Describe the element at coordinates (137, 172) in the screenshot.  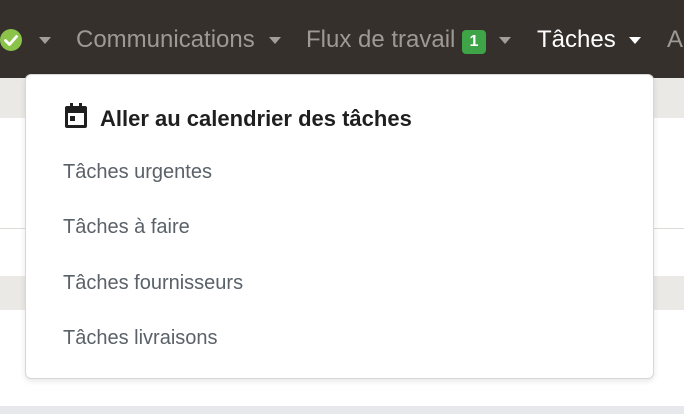
I see `menu-item-taches-urgentes: Tâches urgentes` at that location.